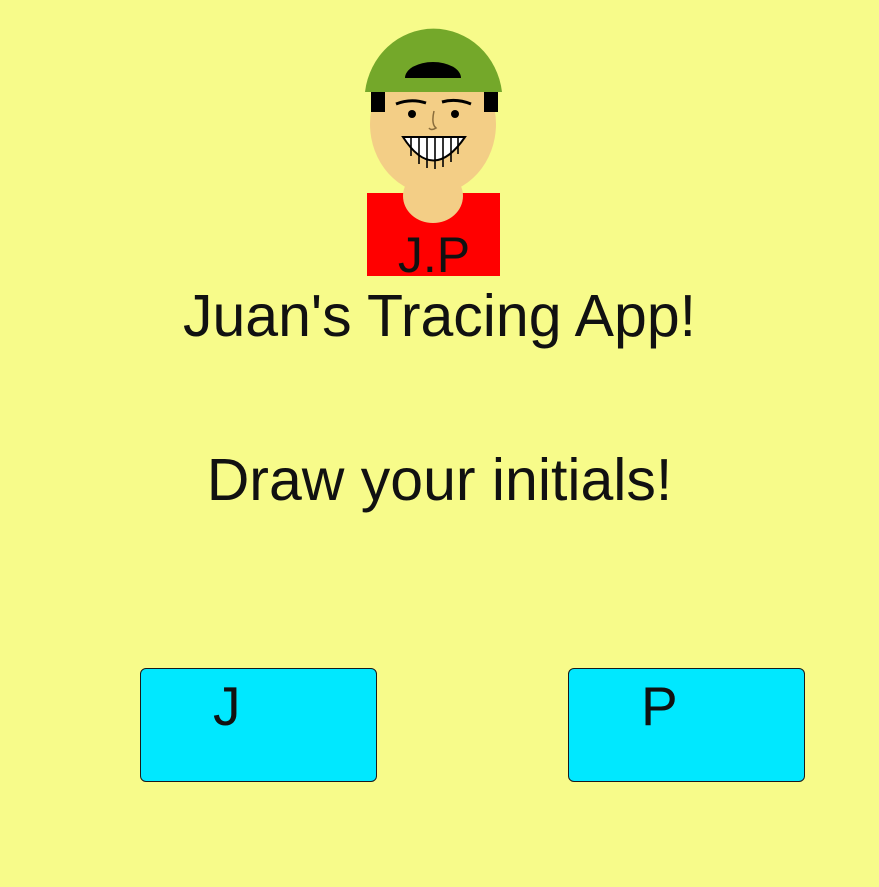  What do you see at coordinates (433, 60) in the screenshot?
I see `cap` at bounding box center [433, 60].